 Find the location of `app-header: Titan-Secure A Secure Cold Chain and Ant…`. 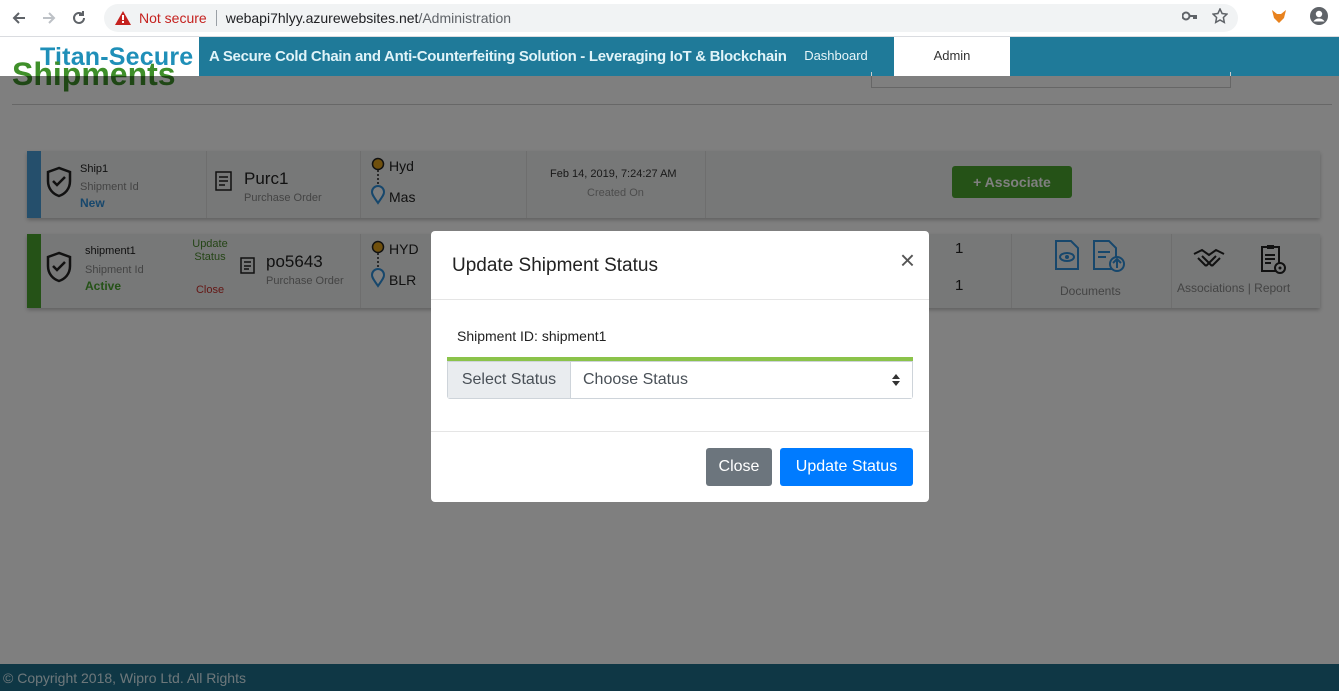

app-header: Titan-Secure A Secure Cold Chain and Ant… is located at coordinates (669, 56).